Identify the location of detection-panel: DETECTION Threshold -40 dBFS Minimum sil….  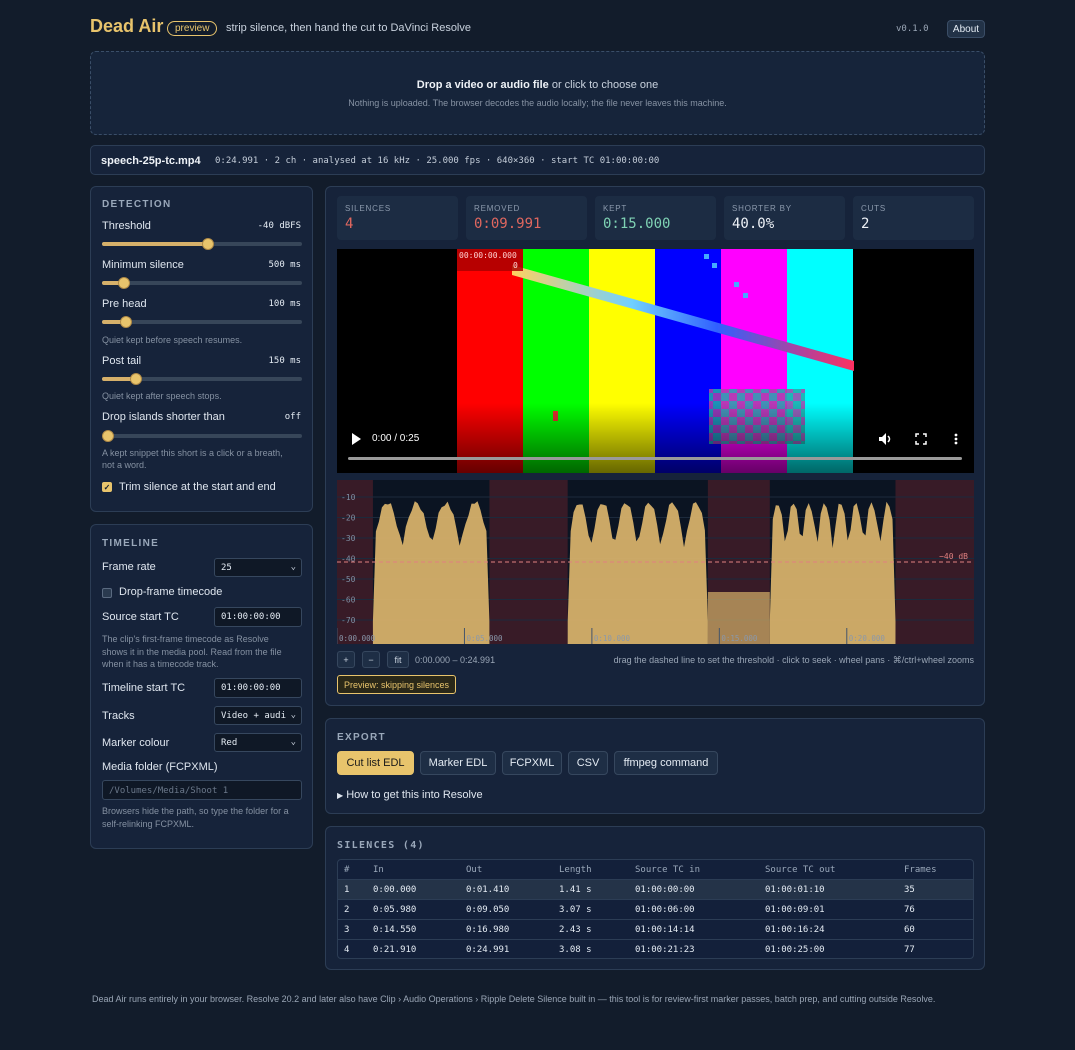
(201, 349).